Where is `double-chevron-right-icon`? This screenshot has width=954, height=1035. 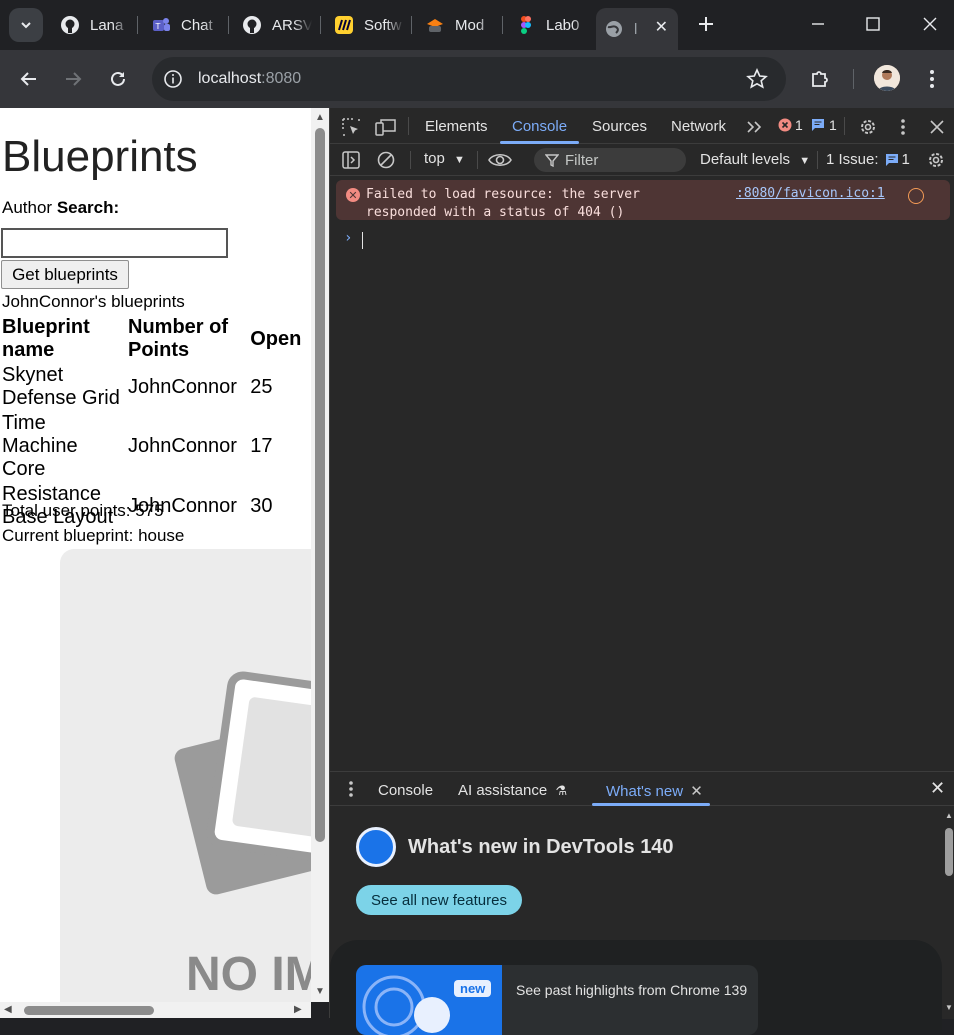 double-chevron-right-icon is located at coordinates (754, 127).